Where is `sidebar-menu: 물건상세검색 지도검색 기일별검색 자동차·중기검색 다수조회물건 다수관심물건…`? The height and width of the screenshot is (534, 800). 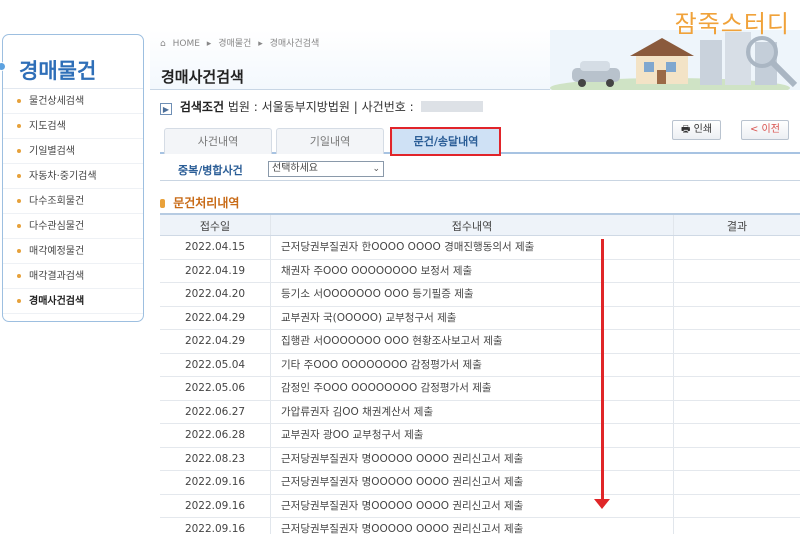
sidebar-menu: 물건상세검색 지도검색 기일별검색 자동차·중기검색 다수조회물건 다수관심물건… is located at coordinates (73, 201).